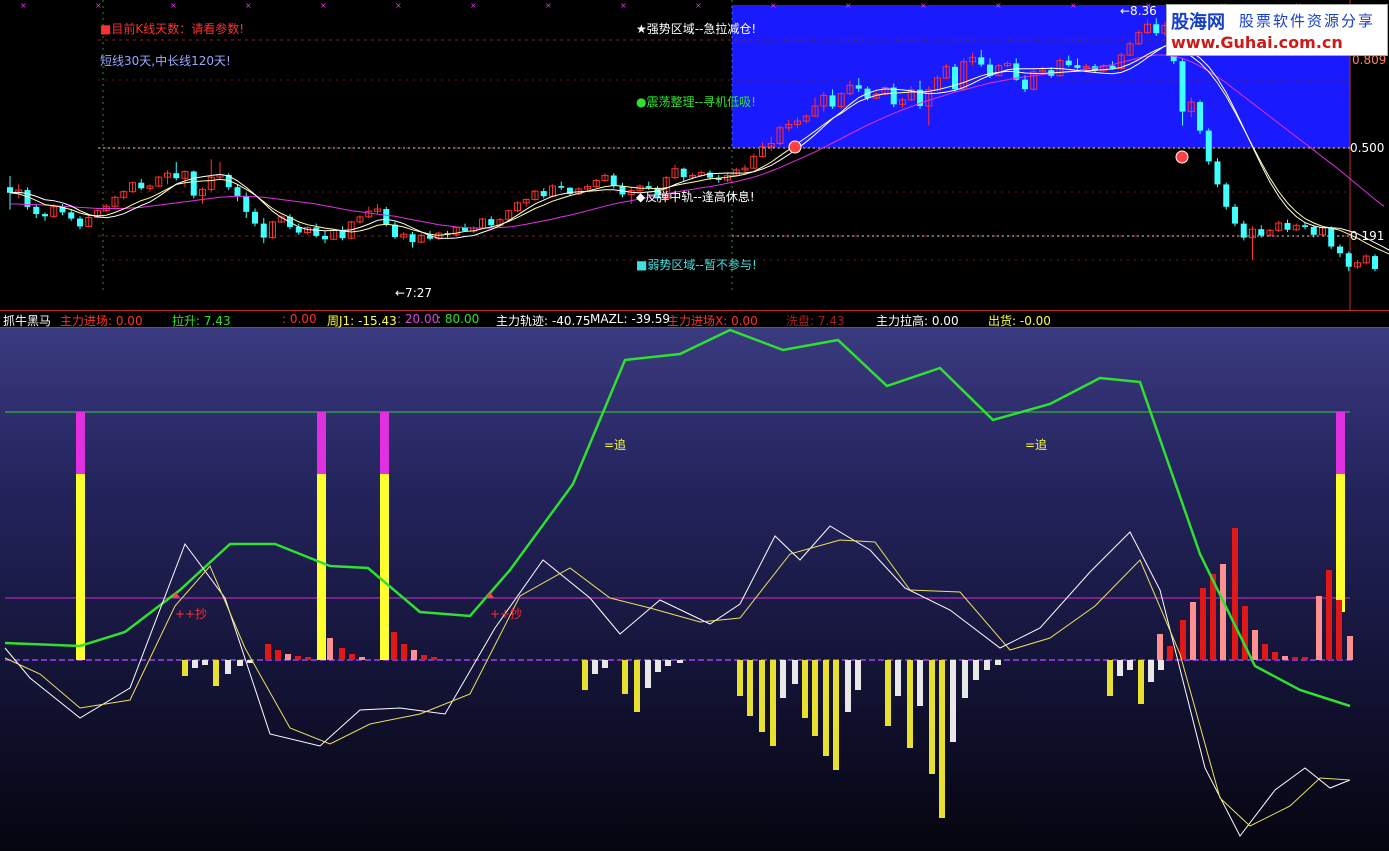 The width and height of the screenshot is (1389, 851). What do you see at coordinates (696, 29) in the screenshot?
I see `annotation-strong-zone: ★强势区域--急拉减仓!` at bounding box center [696, 29].